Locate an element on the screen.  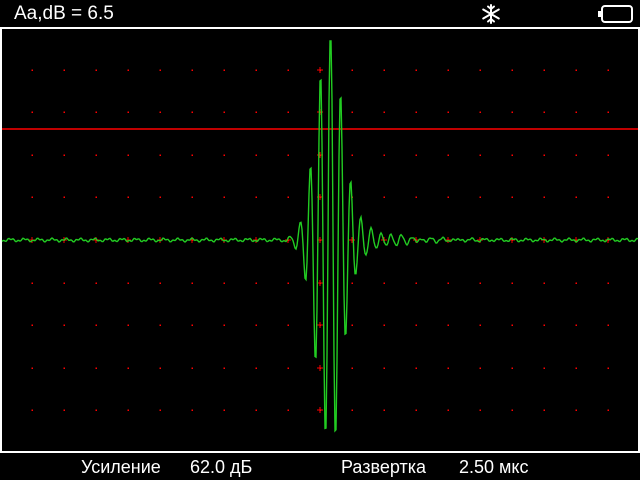
sweep-value: 2.50 мкс is located at coordinates (494, 467).